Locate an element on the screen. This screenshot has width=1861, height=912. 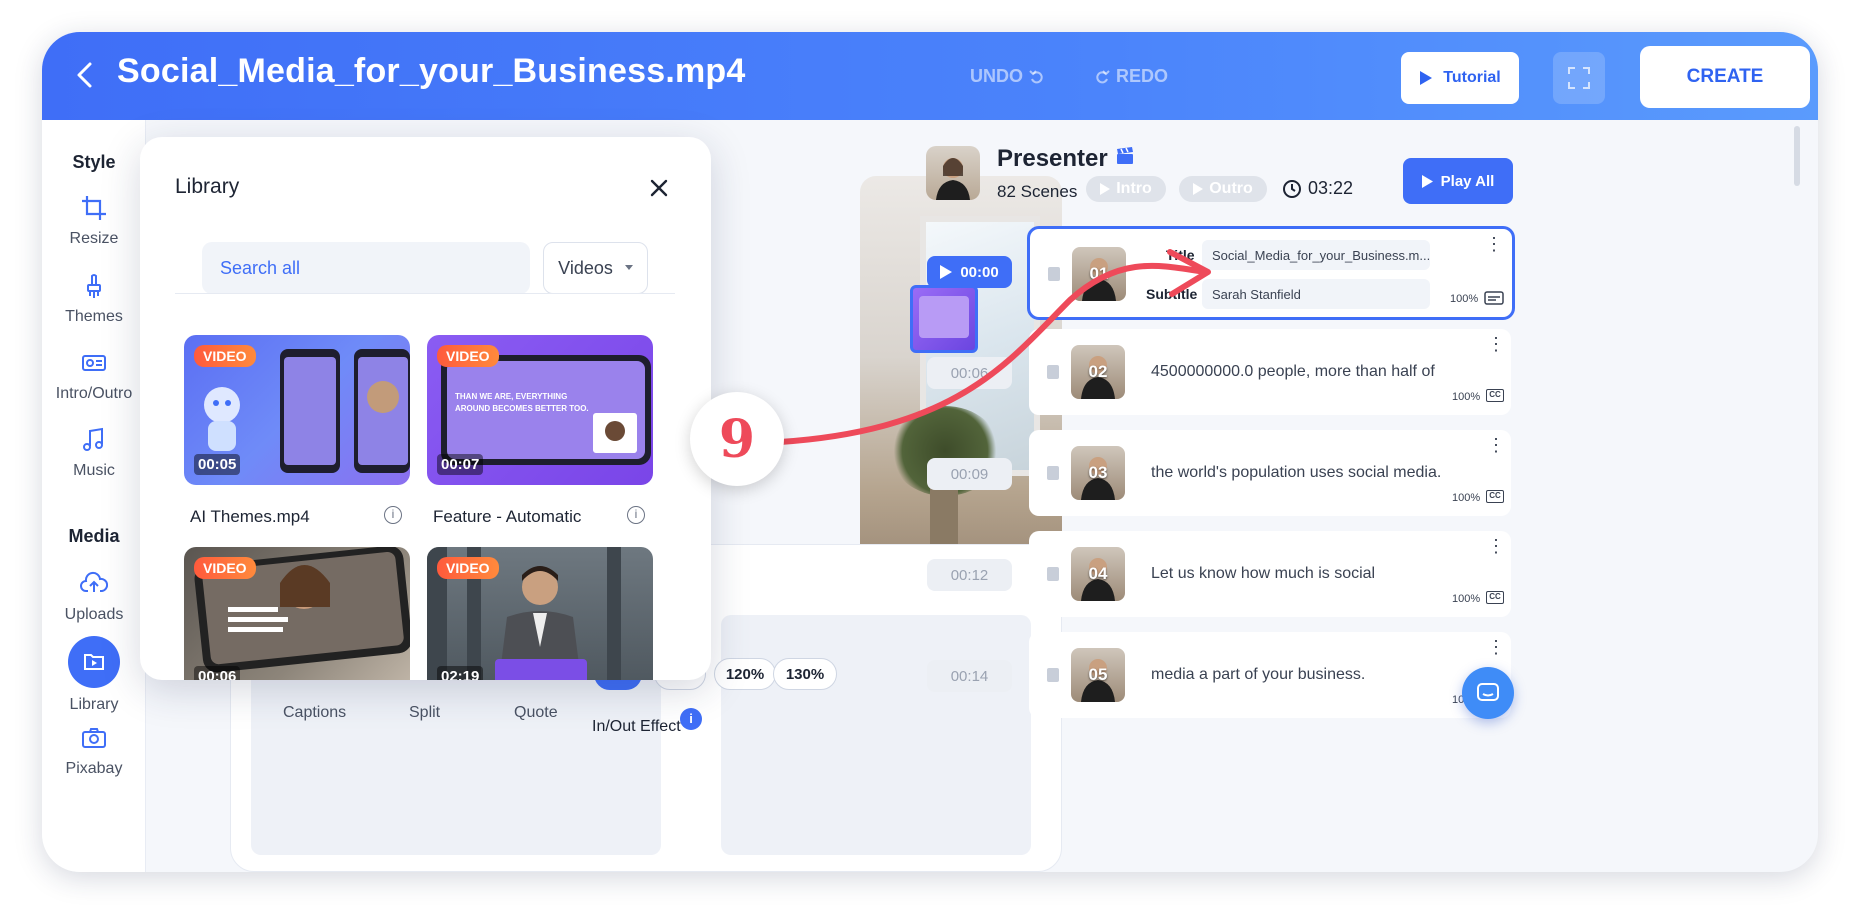
fullscreen-button is located at coordinates (1579, 78).